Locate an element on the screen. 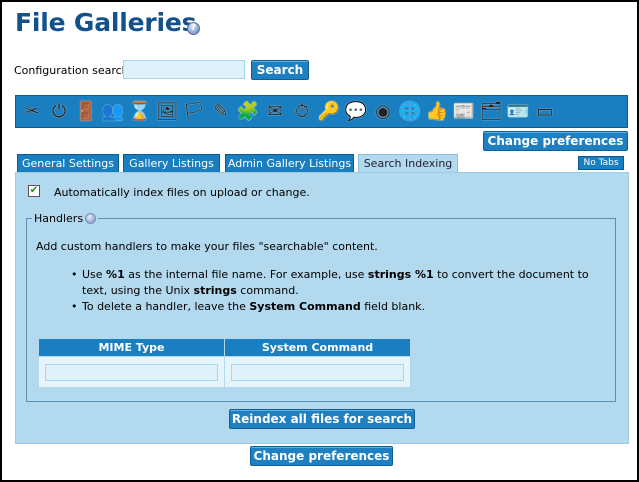  globe-icon: 🌐 is located at coordinates (410, 112).